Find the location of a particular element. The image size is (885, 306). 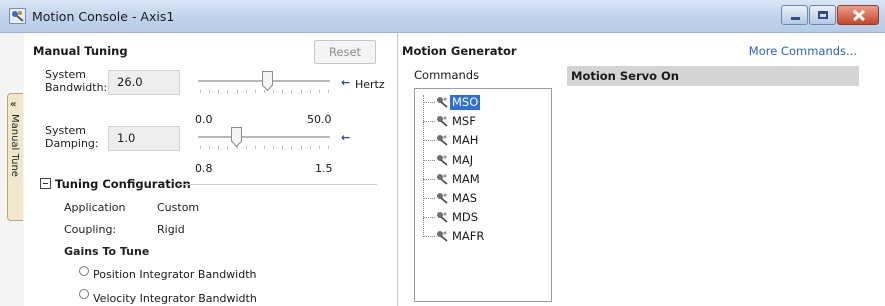

system-bandwidth-slider is located at coordinates (264, 82).